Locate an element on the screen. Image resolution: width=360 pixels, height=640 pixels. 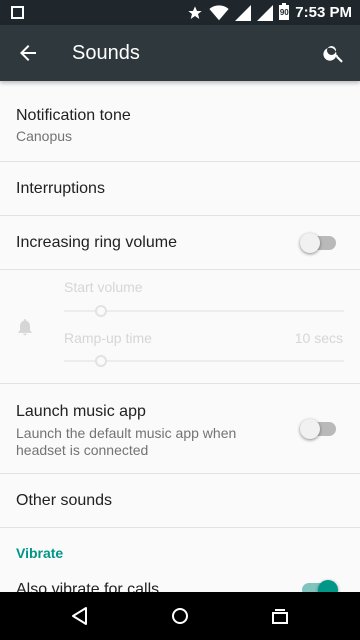
other-sounds-label: Other sounds is located at coordinates (64, 500).